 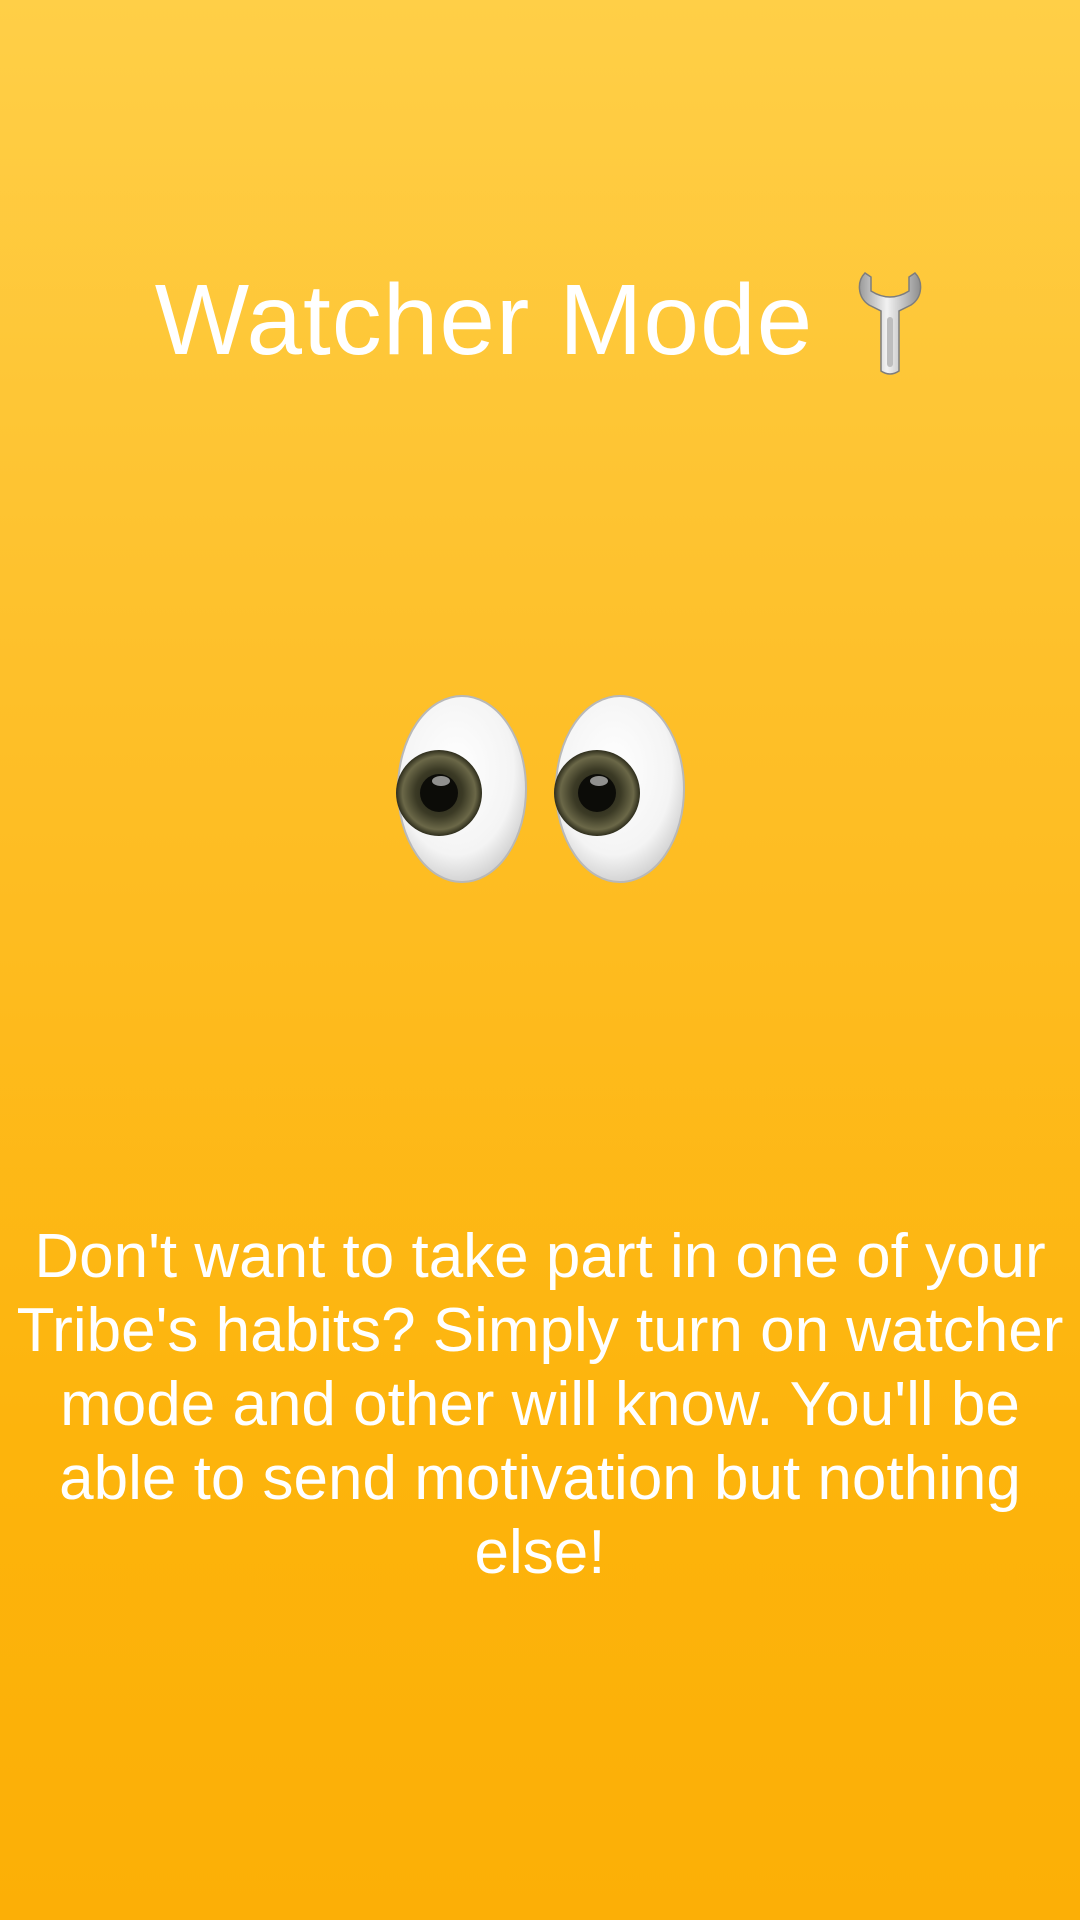 What do you see at coordinates (461, 789) in the screenshot?
I see `left-eye` at bounding box center [461, 789].